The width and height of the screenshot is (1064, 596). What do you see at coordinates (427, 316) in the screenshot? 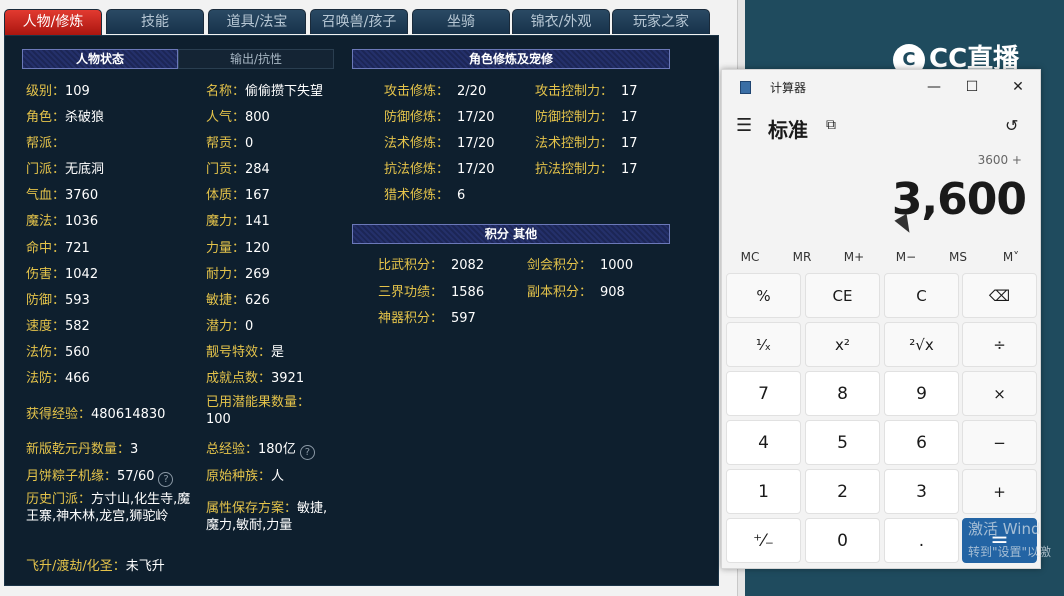
I see `points-artifact: 神器积分： 597` at bounding box center [427, 316].